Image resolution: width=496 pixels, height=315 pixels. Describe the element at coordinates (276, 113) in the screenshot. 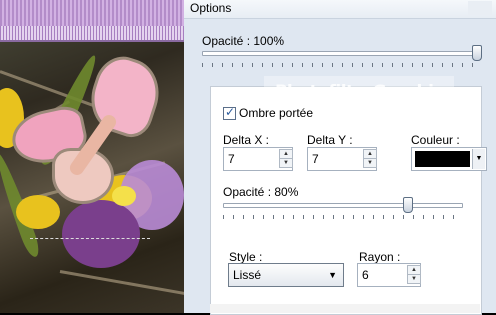

I see `shadow-checkbox-label: Ombre portée` at that location.